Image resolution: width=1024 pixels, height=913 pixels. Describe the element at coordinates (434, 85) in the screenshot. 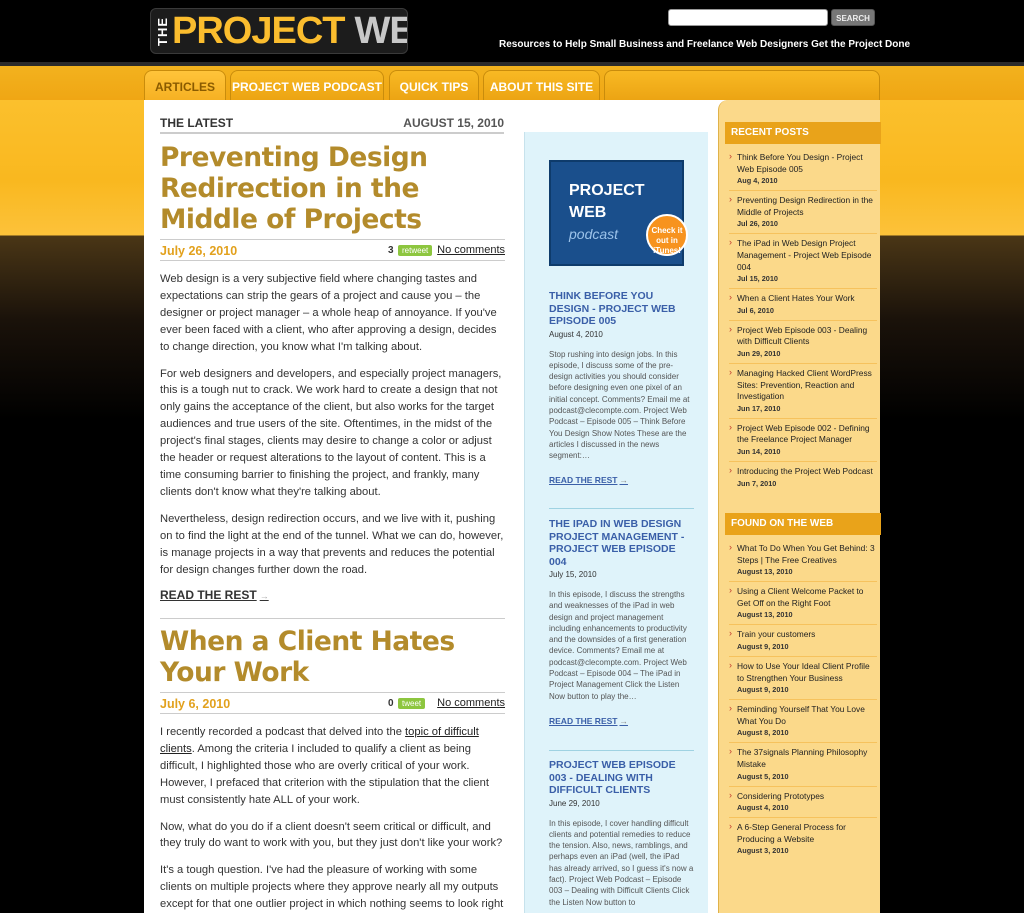

I see `tab-quick-tips: QUICK TIPS` at that location.